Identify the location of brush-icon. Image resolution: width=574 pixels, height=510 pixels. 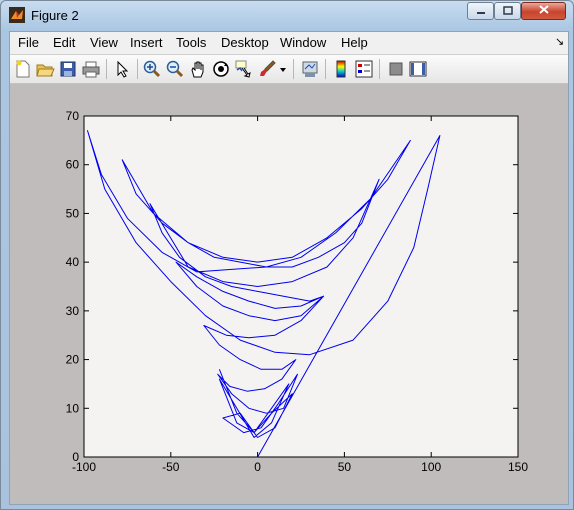
(268, 69).